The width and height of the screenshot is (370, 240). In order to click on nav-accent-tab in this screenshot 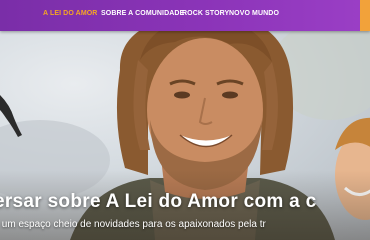, I will do `click(365, 15)`.